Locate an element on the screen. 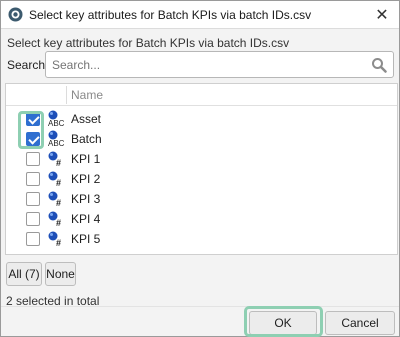 The image size is (400, 337). list-item-kpi-3: # KPI 3 is located at coordinates (201, 199).